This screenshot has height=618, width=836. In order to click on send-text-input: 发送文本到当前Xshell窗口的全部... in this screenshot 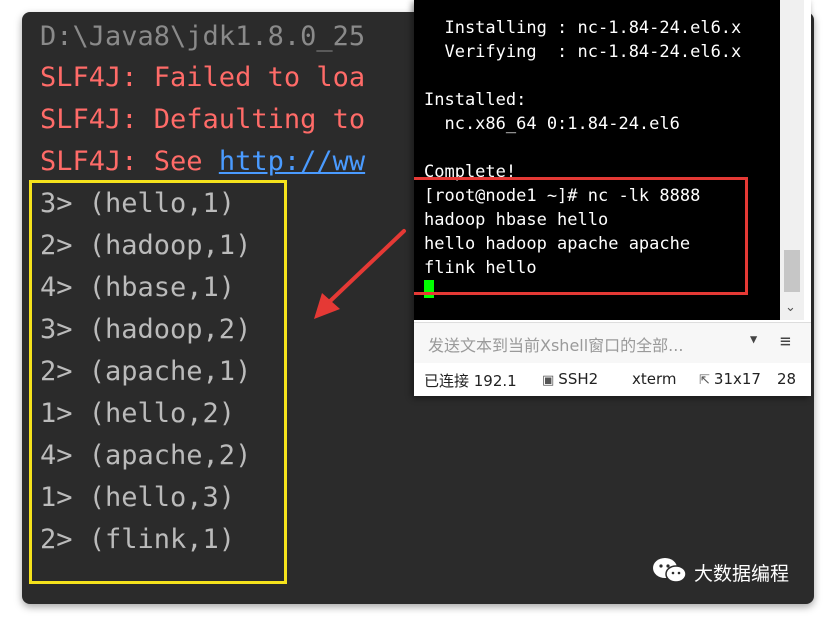, I will do `click(555, 344)`.